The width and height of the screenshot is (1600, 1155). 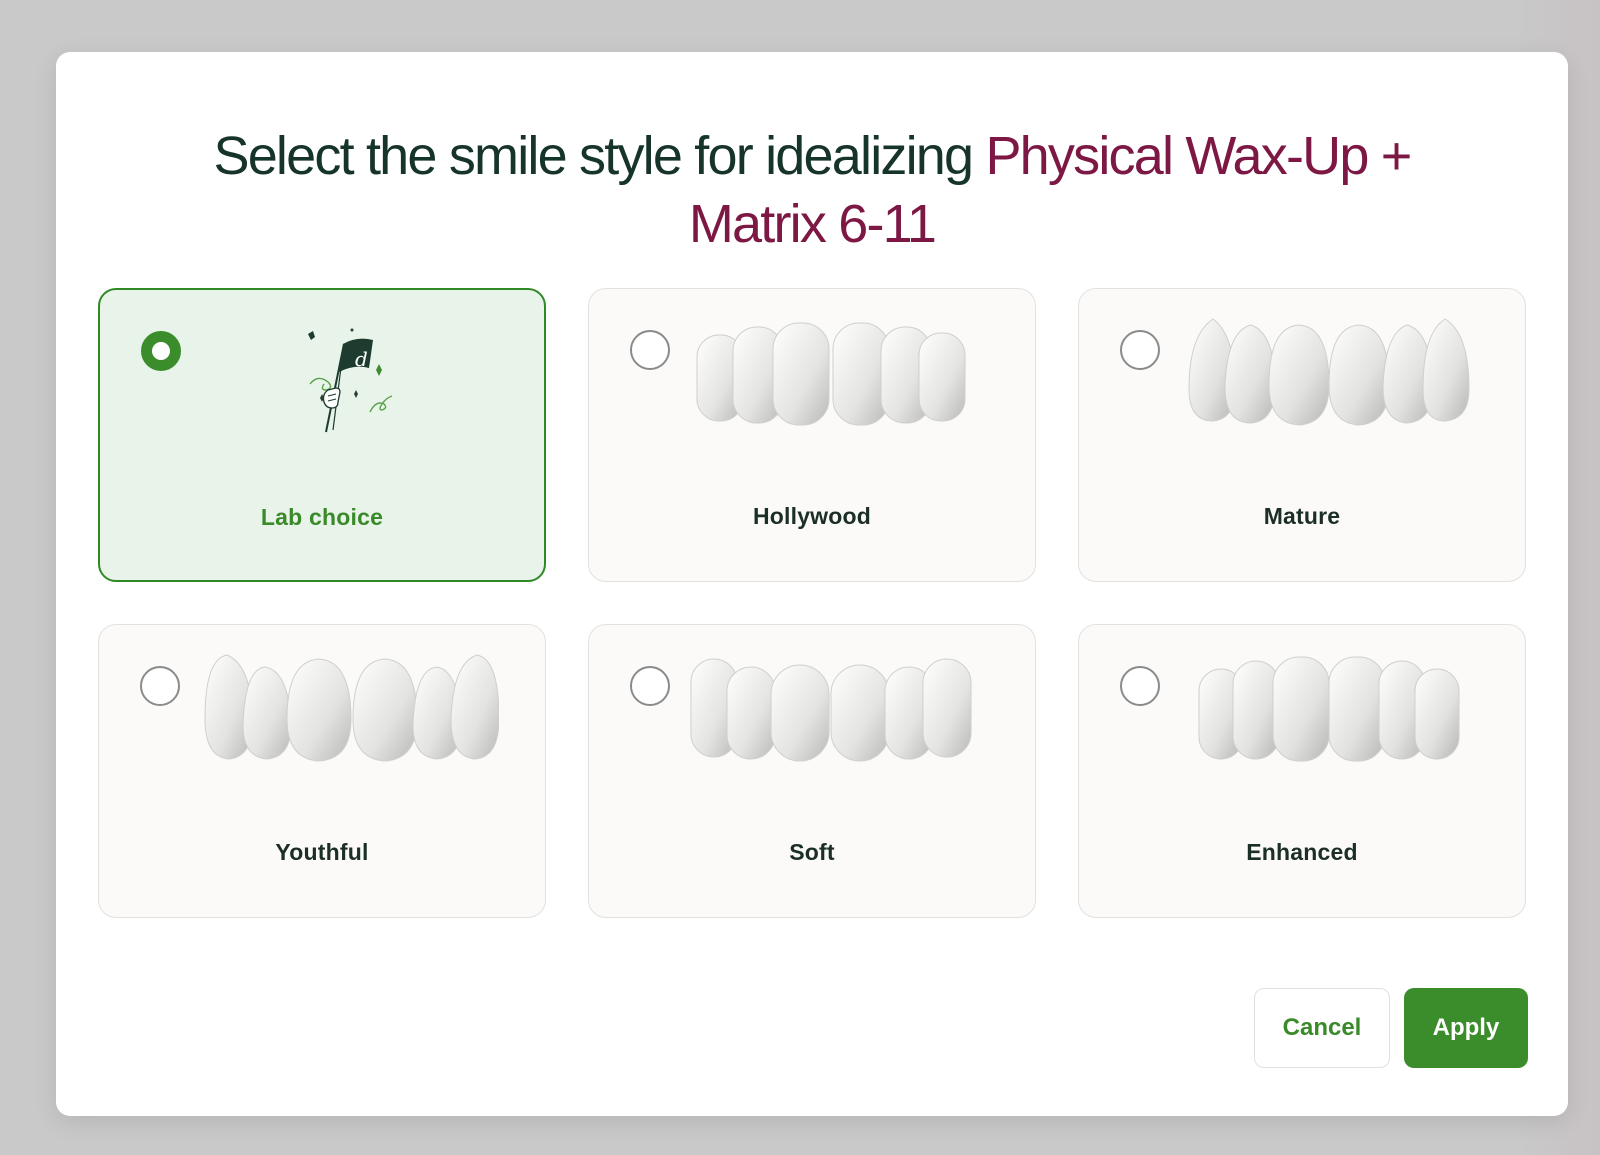 I want to click on option-enhanced: Enhanced, so click(x=1302, y=771).